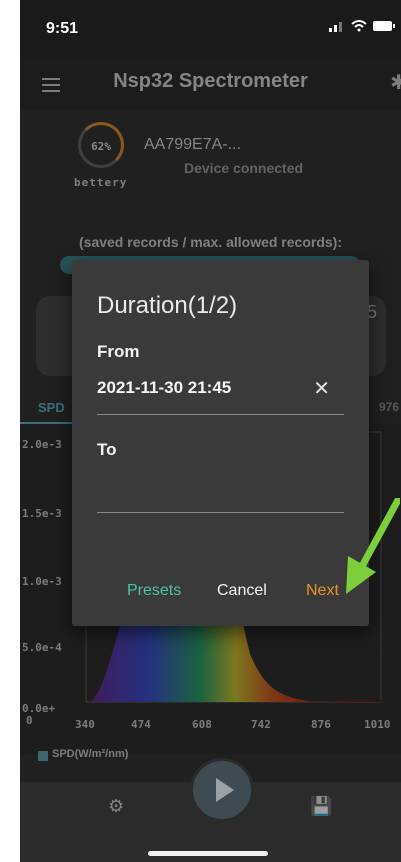 This screenshot has width=401, height=862. I want to click on presets-button: Presets, so click(154, 591).